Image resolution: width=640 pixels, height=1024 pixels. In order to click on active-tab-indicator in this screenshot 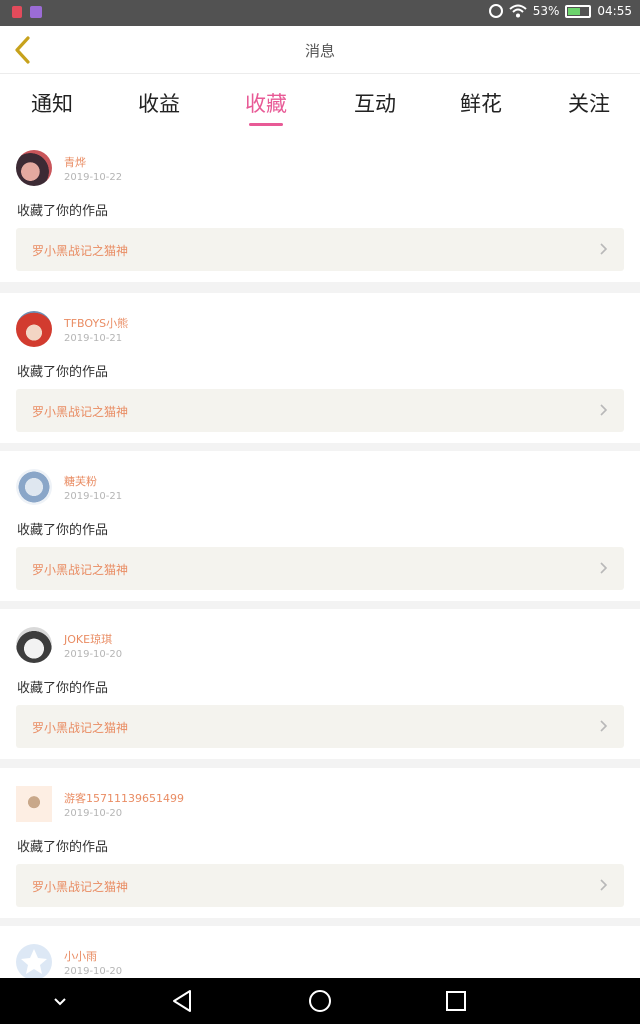, I will do `click(266, 124)`.